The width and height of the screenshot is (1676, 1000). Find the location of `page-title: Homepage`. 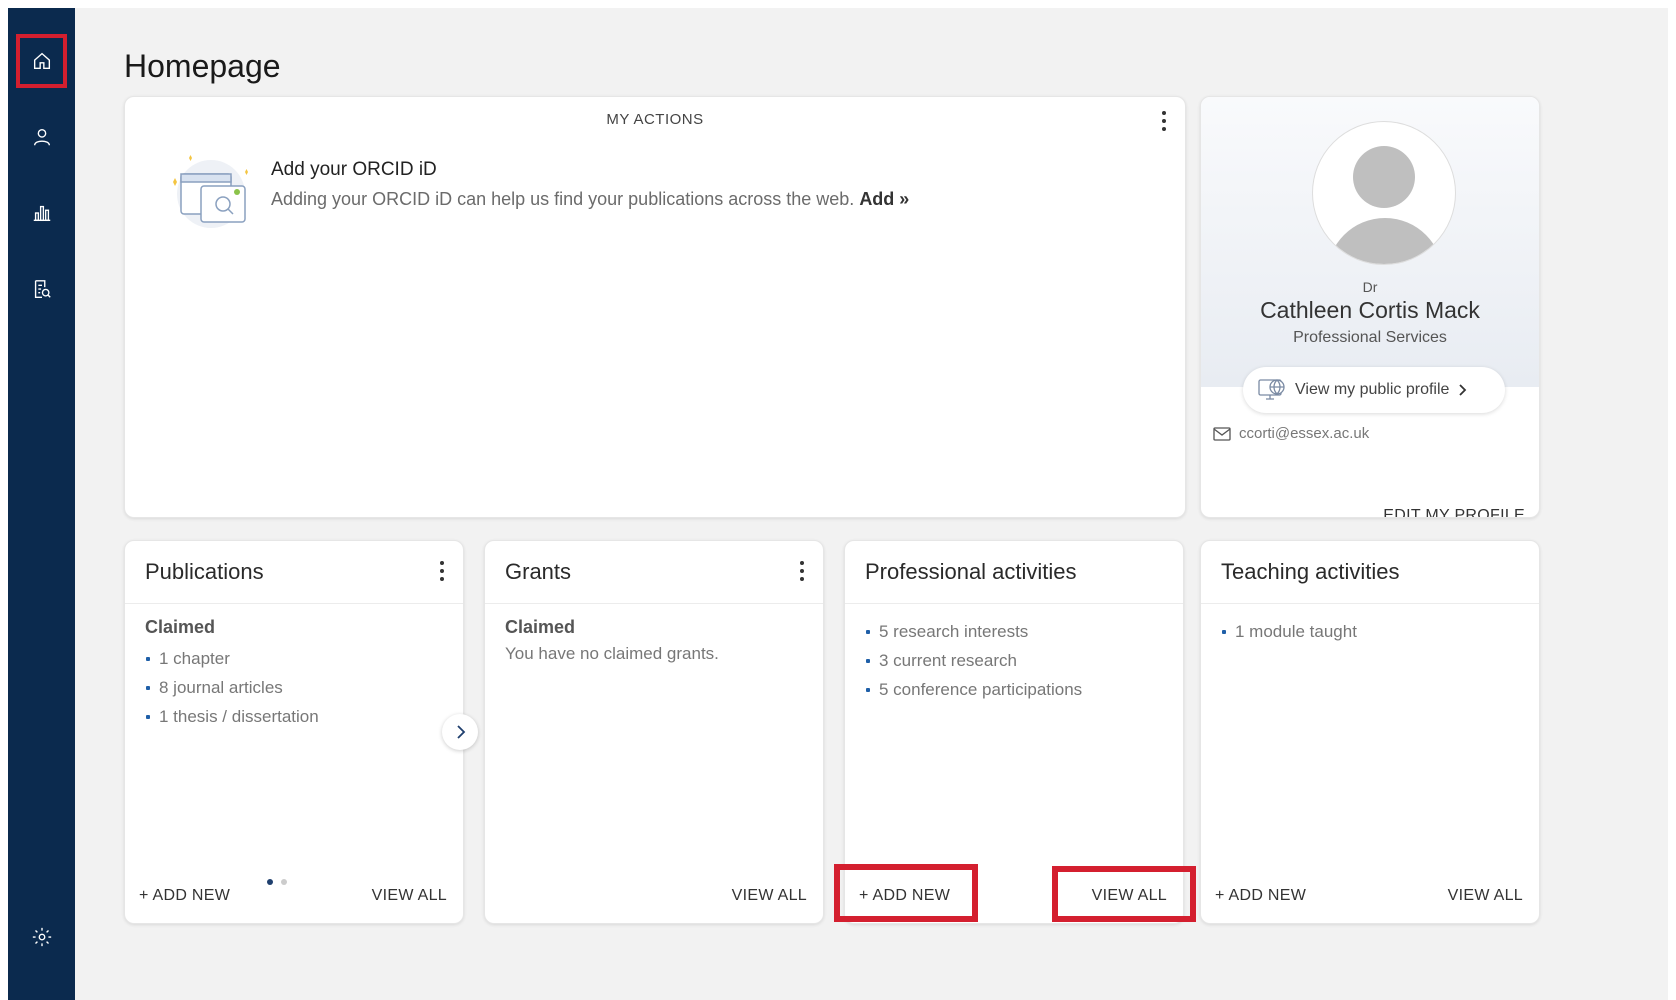

page-title: Homepage is located at coordinates (202, 66).